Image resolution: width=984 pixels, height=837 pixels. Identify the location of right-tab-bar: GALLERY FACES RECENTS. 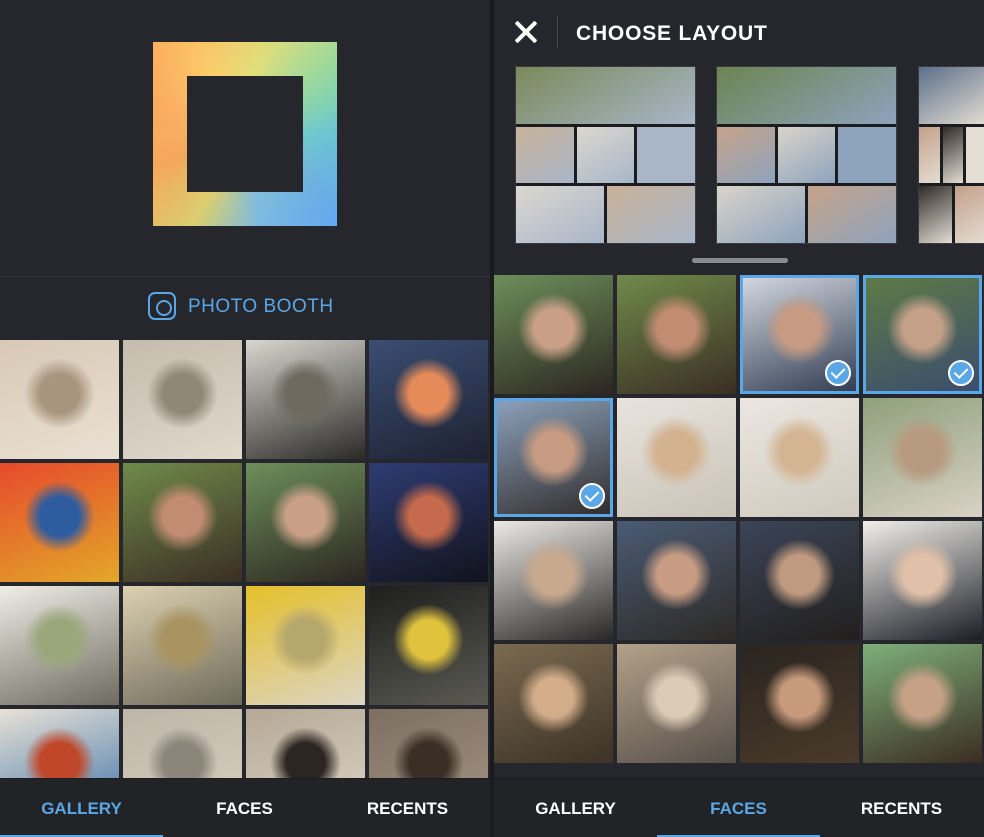
(739, 807).